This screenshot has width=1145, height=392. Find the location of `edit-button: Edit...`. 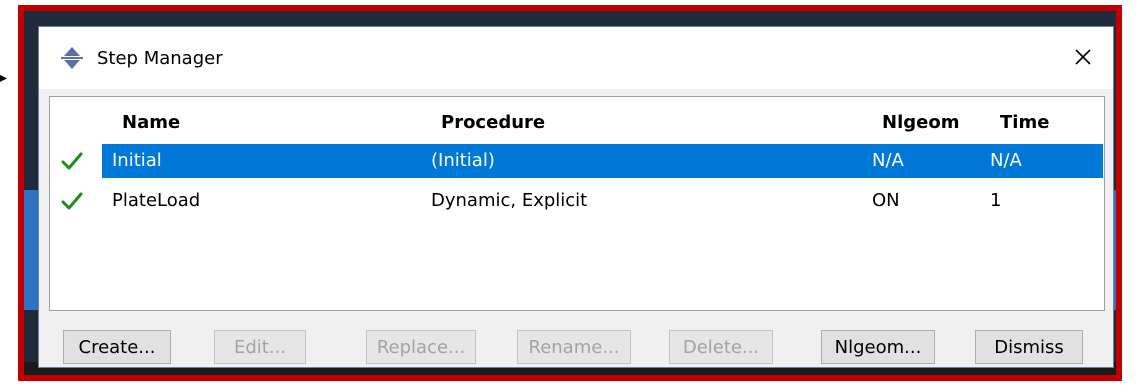

edit-button: Edit... is located at coordinates (260, 347).